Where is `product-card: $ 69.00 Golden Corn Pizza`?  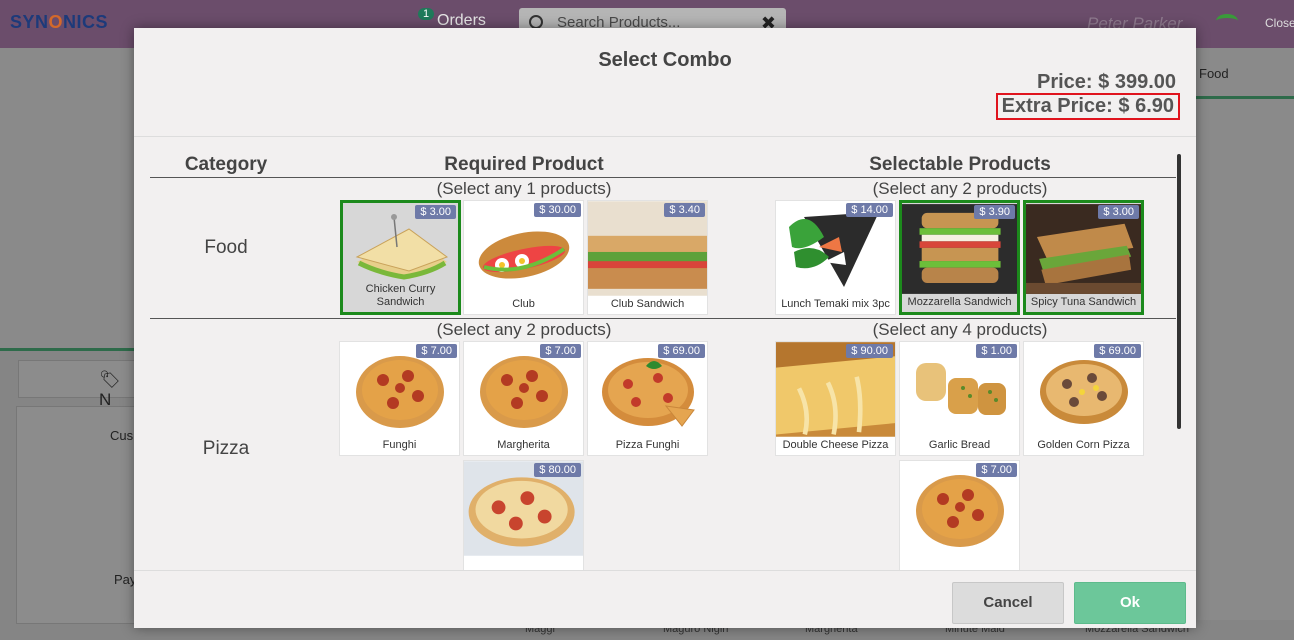
product-card: $ 69.00 Golden Corn Pizza is located at coordinates (1083, 398).